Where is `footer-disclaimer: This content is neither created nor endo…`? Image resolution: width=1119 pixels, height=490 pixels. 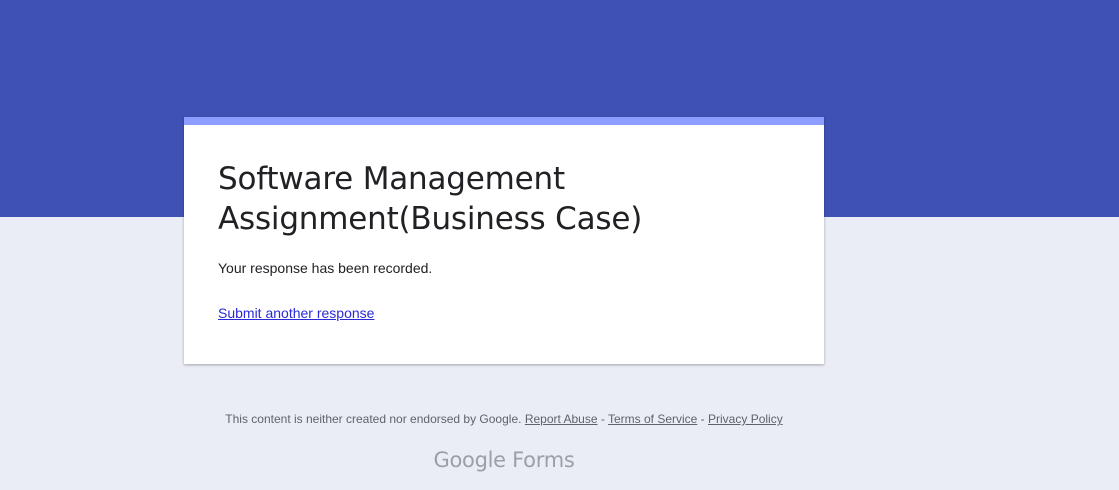
footer-disclaimer: This content is neither created nor endo… is located at coordinates (504, 419).